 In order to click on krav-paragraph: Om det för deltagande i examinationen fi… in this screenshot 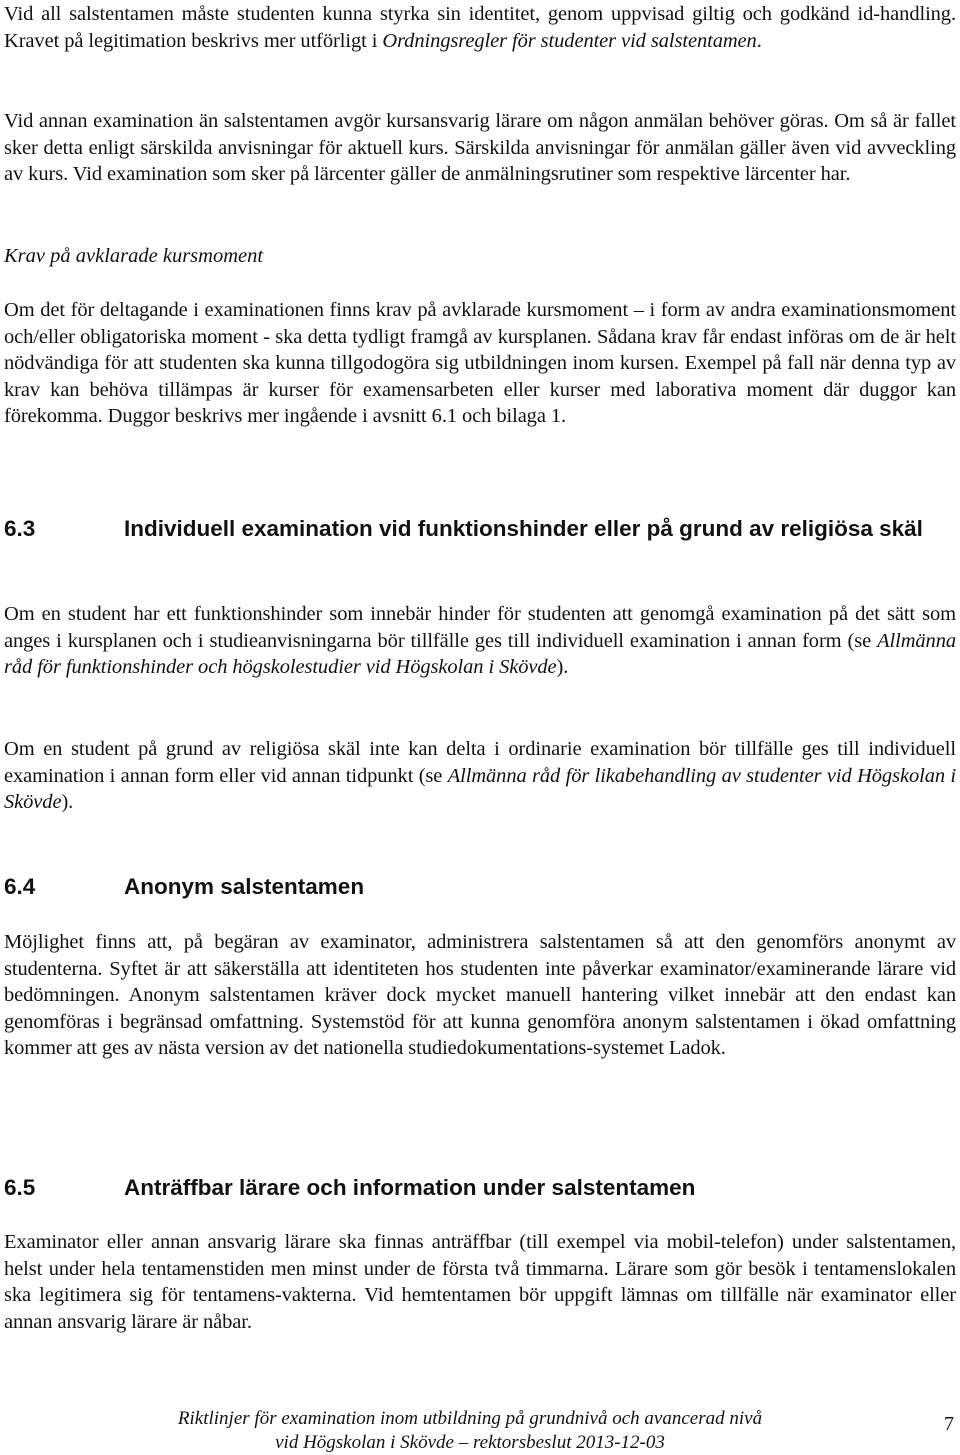, I will do `click(480, 363)`.